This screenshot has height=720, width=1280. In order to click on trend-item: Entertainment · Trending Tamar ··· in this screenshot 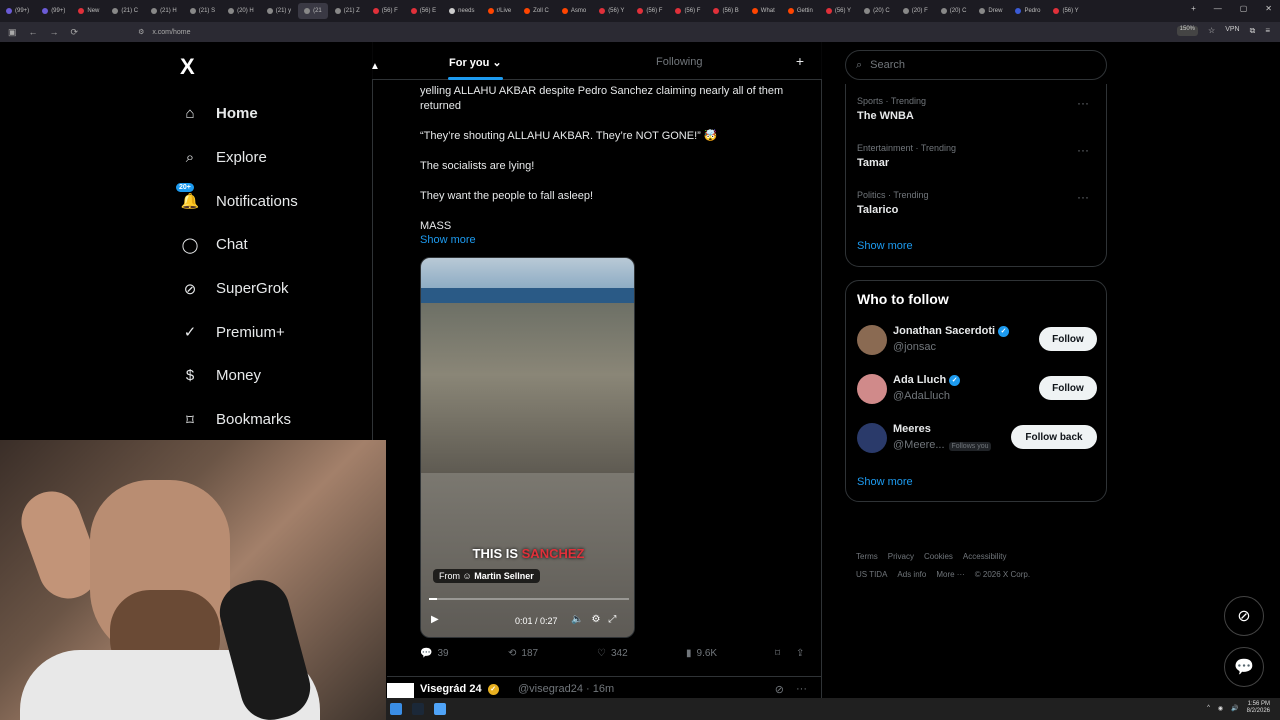, I will do `click(977, 156)`.